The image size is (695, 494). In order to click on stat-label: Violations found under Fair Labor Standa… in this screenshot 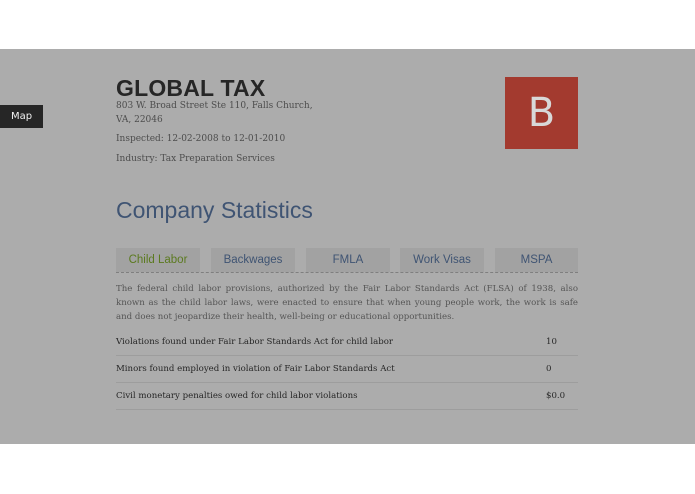, I will do `click(254, 342)`.